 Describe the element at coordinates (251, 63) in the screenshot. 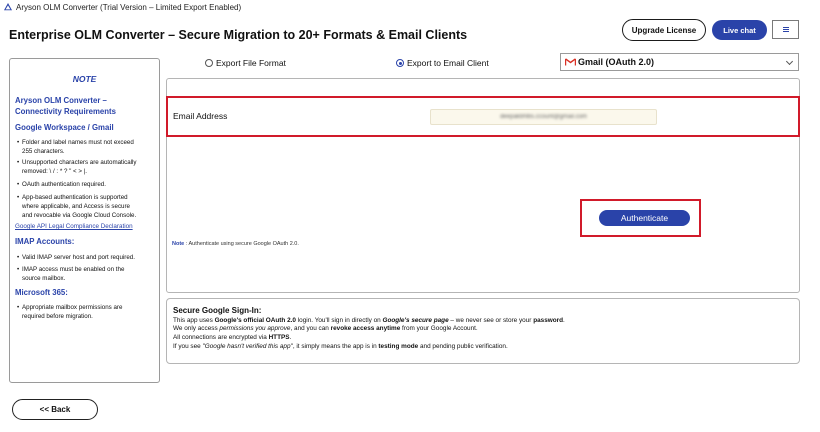

I see `export-file-format-label: Export File Format` at that location.